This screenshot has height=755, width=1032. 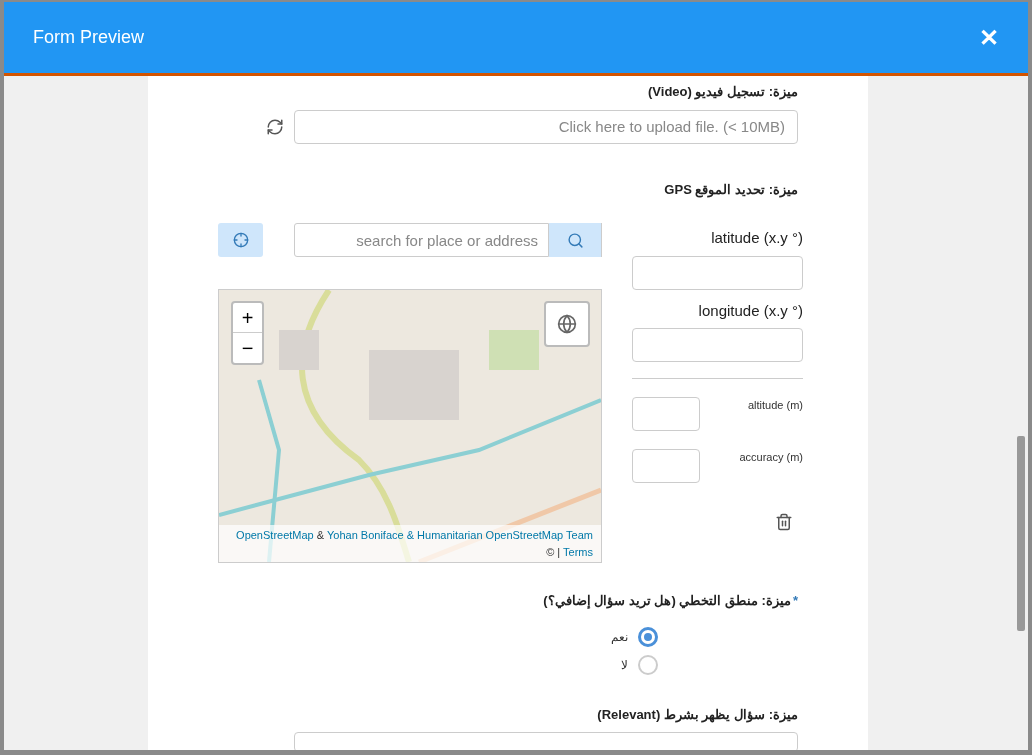 I want to click on option-label: نعم, so click(x=619, y=637).